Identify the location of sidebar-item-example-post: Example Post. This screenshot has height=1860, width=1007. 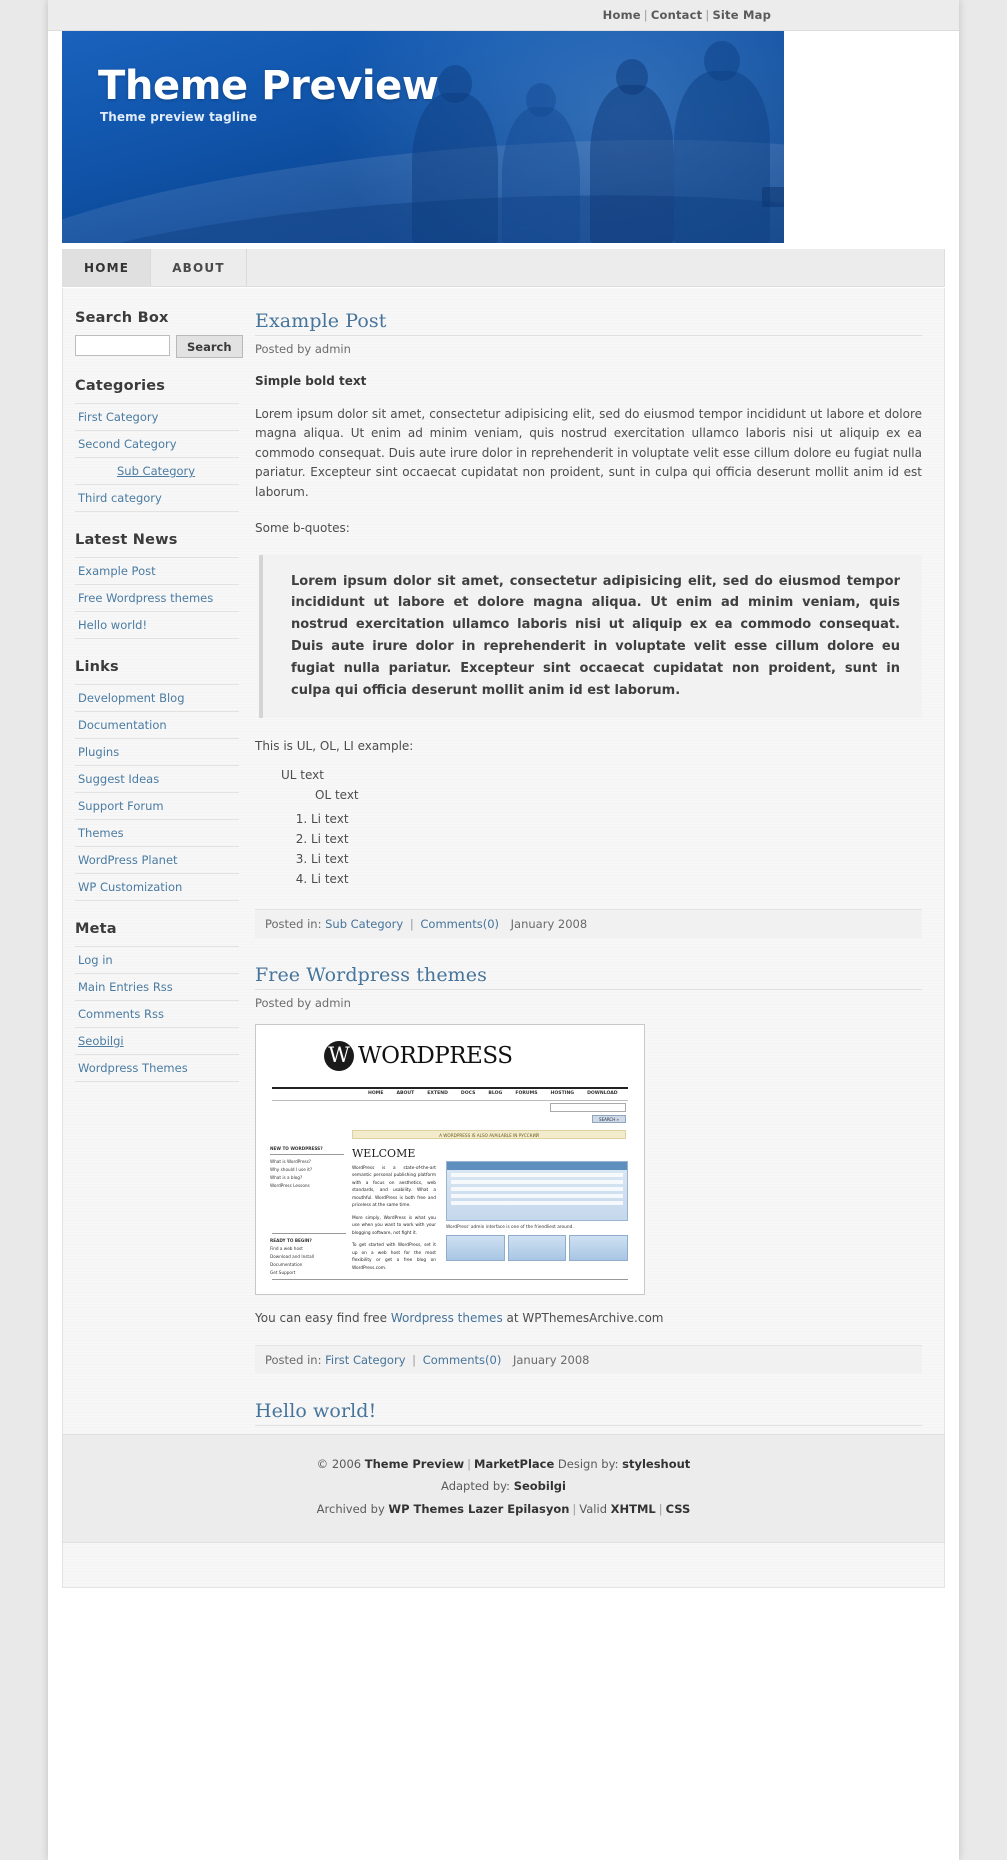
(157, 571).